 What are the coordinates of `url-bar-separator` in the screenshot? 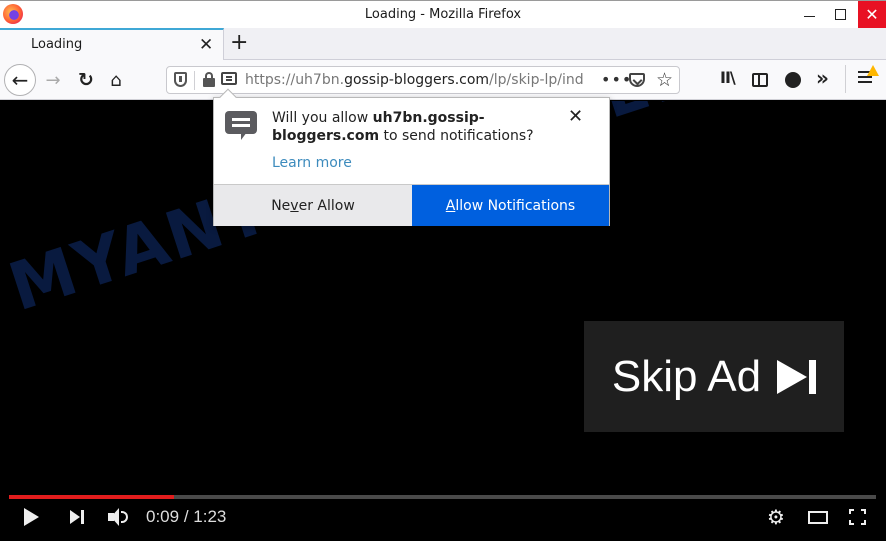 It's located at (194, 80).